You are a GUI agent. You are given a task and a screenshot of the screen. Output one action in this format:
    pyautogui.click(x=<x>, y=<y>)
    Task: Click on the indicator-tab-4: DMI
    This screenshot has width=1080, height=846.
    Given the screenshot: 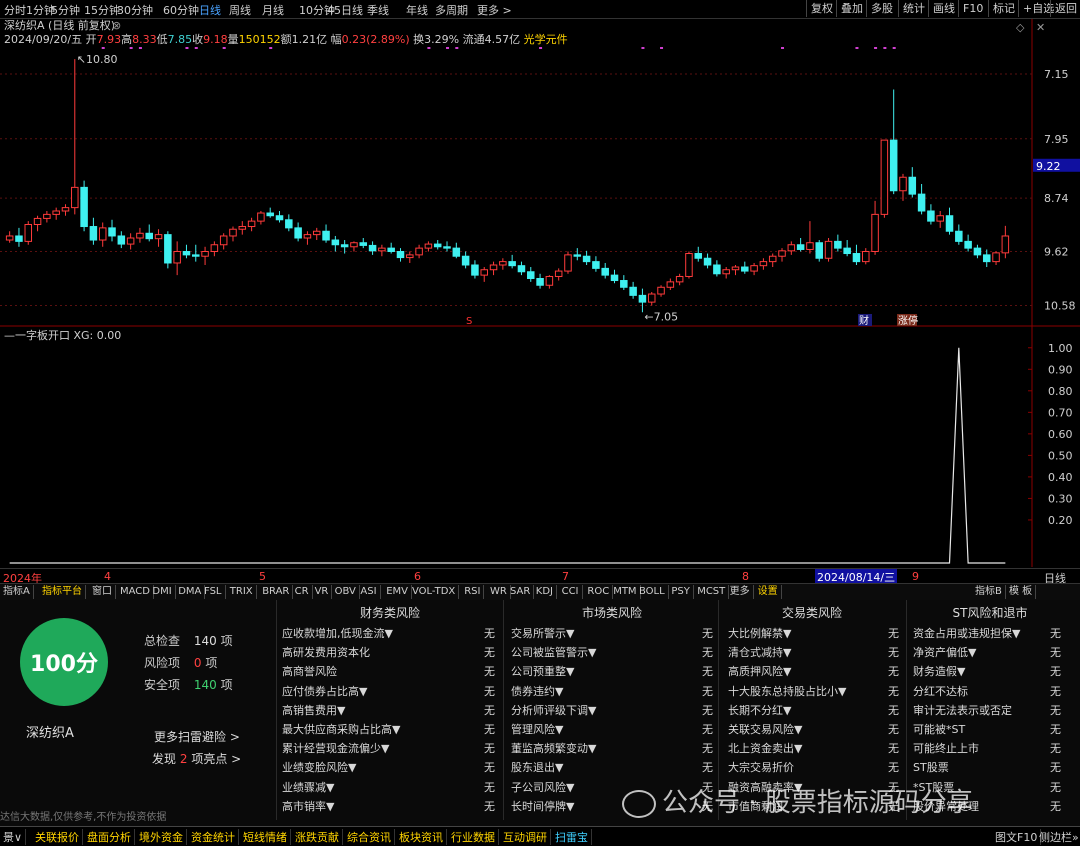 What is the action you would take?
    pyautogui.click(x=162, y=592)
    